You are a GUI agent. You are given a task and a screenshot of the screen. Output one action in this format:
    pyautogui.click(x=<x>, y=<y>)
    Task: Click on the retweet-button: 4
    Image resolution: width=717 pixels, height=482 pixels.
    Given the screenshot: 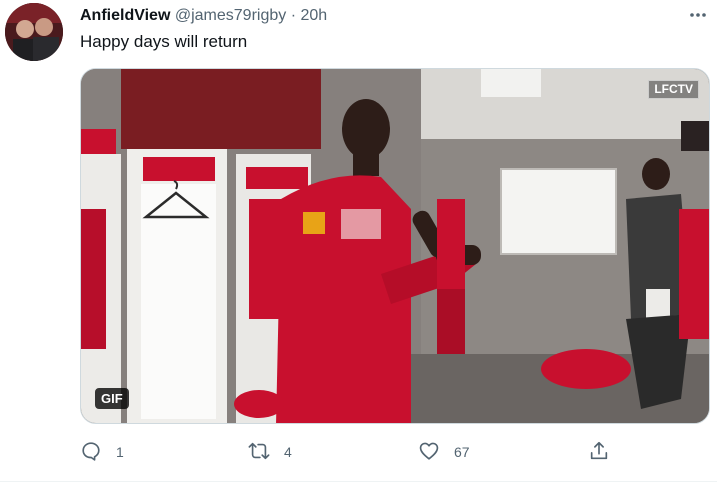 What is the action you would take?
    pyautogui.click(x=270, y=452)
    